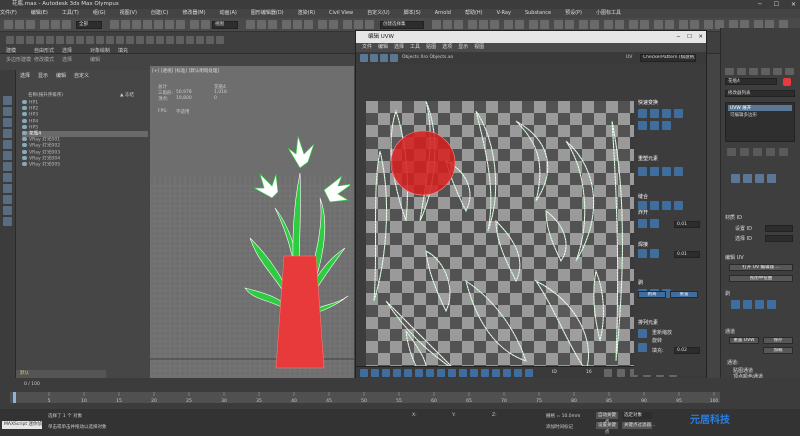 Image resolution: width=800 pixels, height=436 pixels. I want to click on reset-peel-button: 重置, so click(684, 294).